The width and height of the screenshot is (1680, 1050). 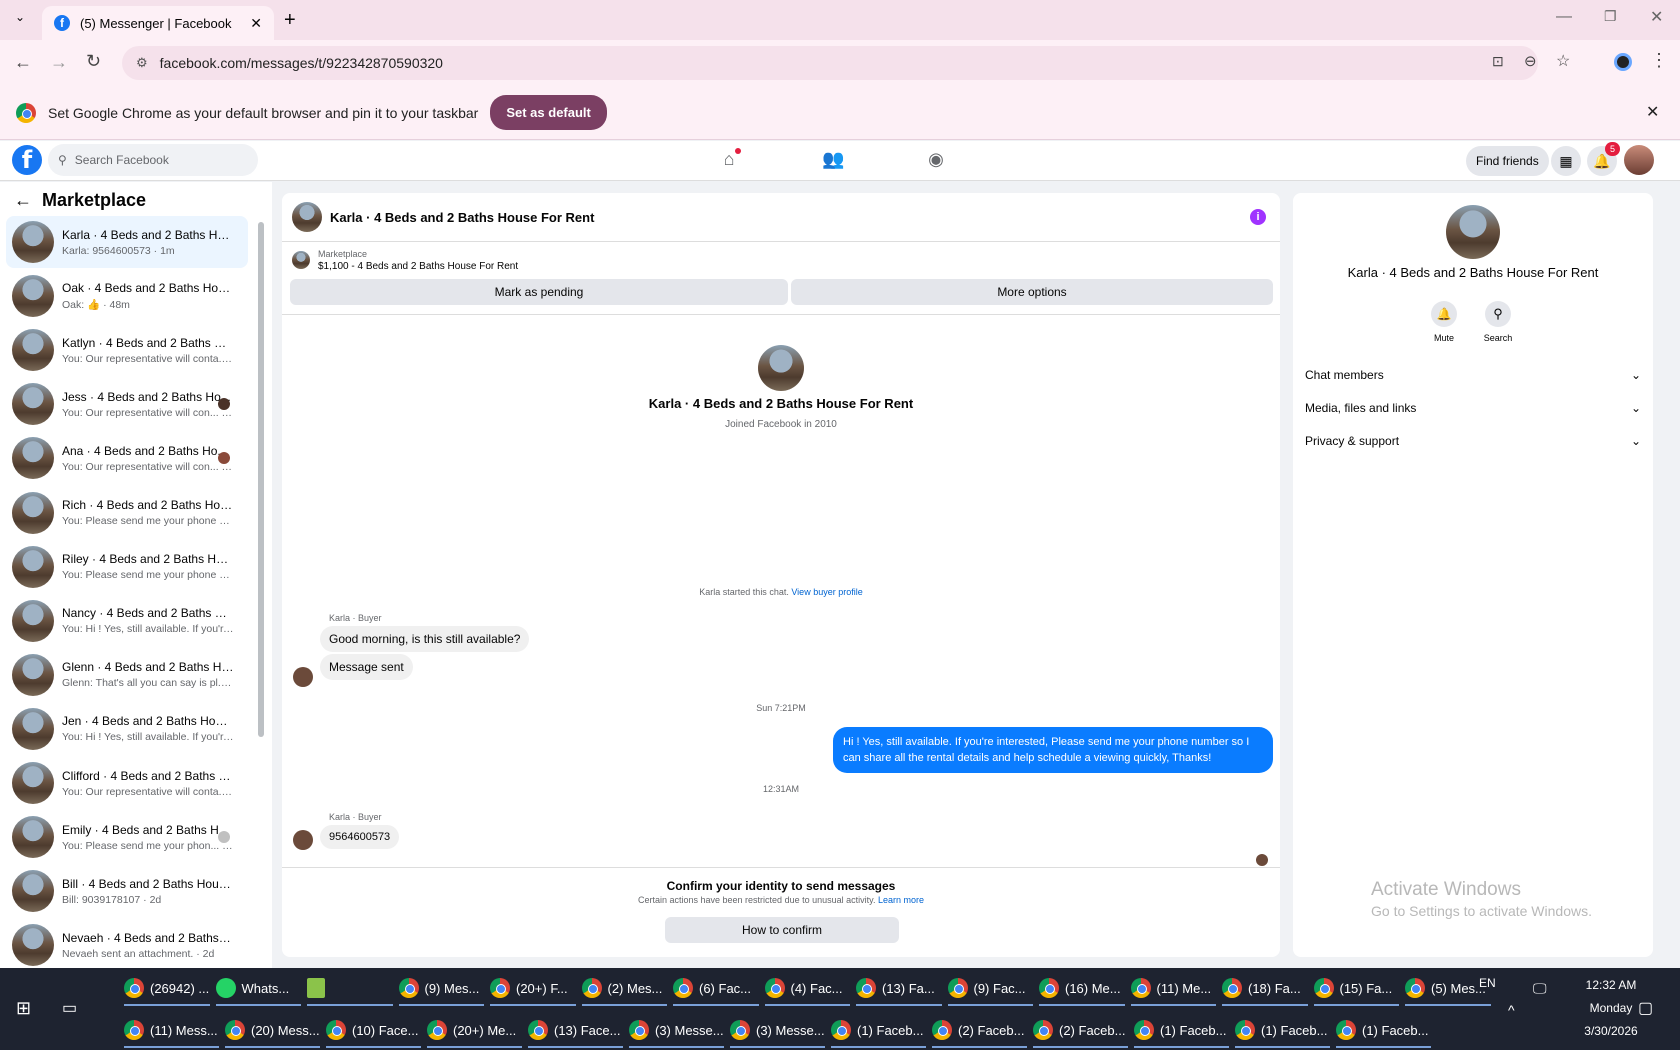 I want to click on reload-icon: ↻, so click(x=93, y=61).